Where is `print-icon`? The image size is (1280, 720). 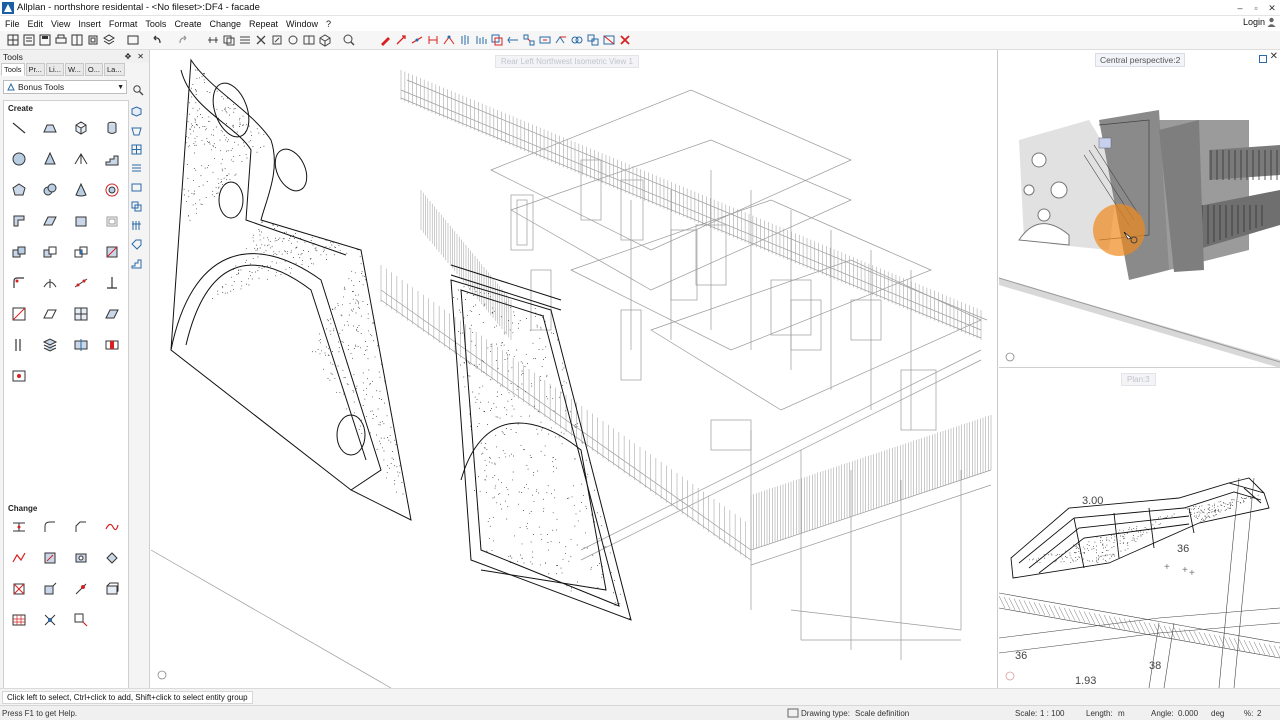 print-icon is located at coordinates (61, 40).